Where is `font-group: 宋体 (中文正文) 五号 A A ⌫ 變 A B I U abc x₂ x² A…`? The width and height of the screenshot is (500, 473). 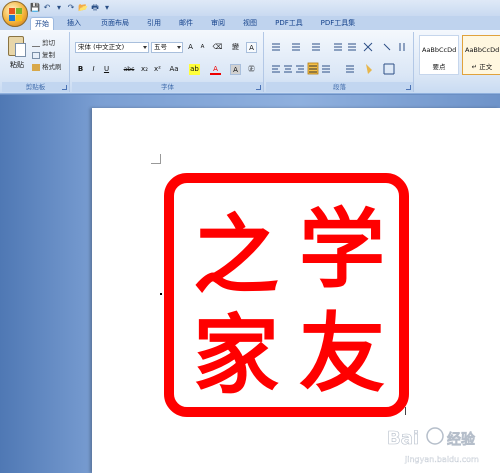 font-group: 宋体 (中文正文) 五号 A A ⌫ 變 A B I U abc x₂ x² A… is located at coordinates (168, 62).